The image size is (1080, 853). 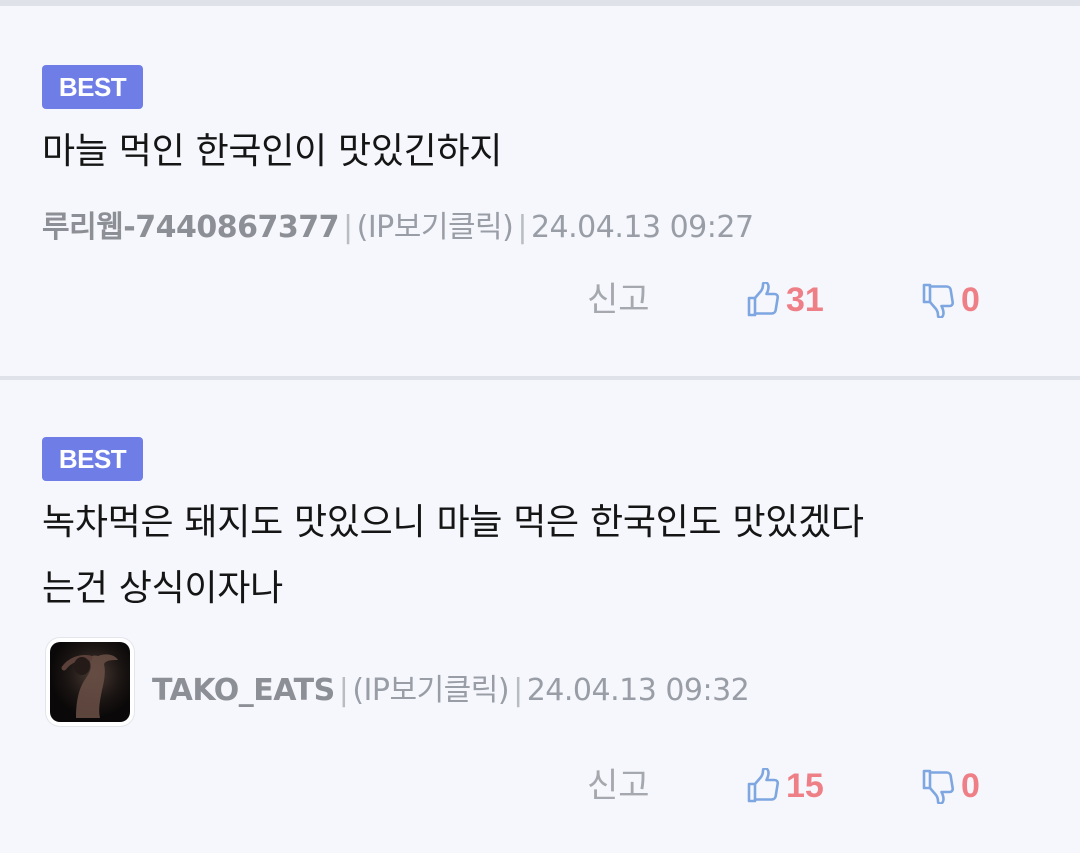 I want to click on comment-text: 녹차먹은 돼지도 맛있으니 마늘 먹은 한국인도 맛있겠다 는건 상식이자나, so click(x=537, y=556).